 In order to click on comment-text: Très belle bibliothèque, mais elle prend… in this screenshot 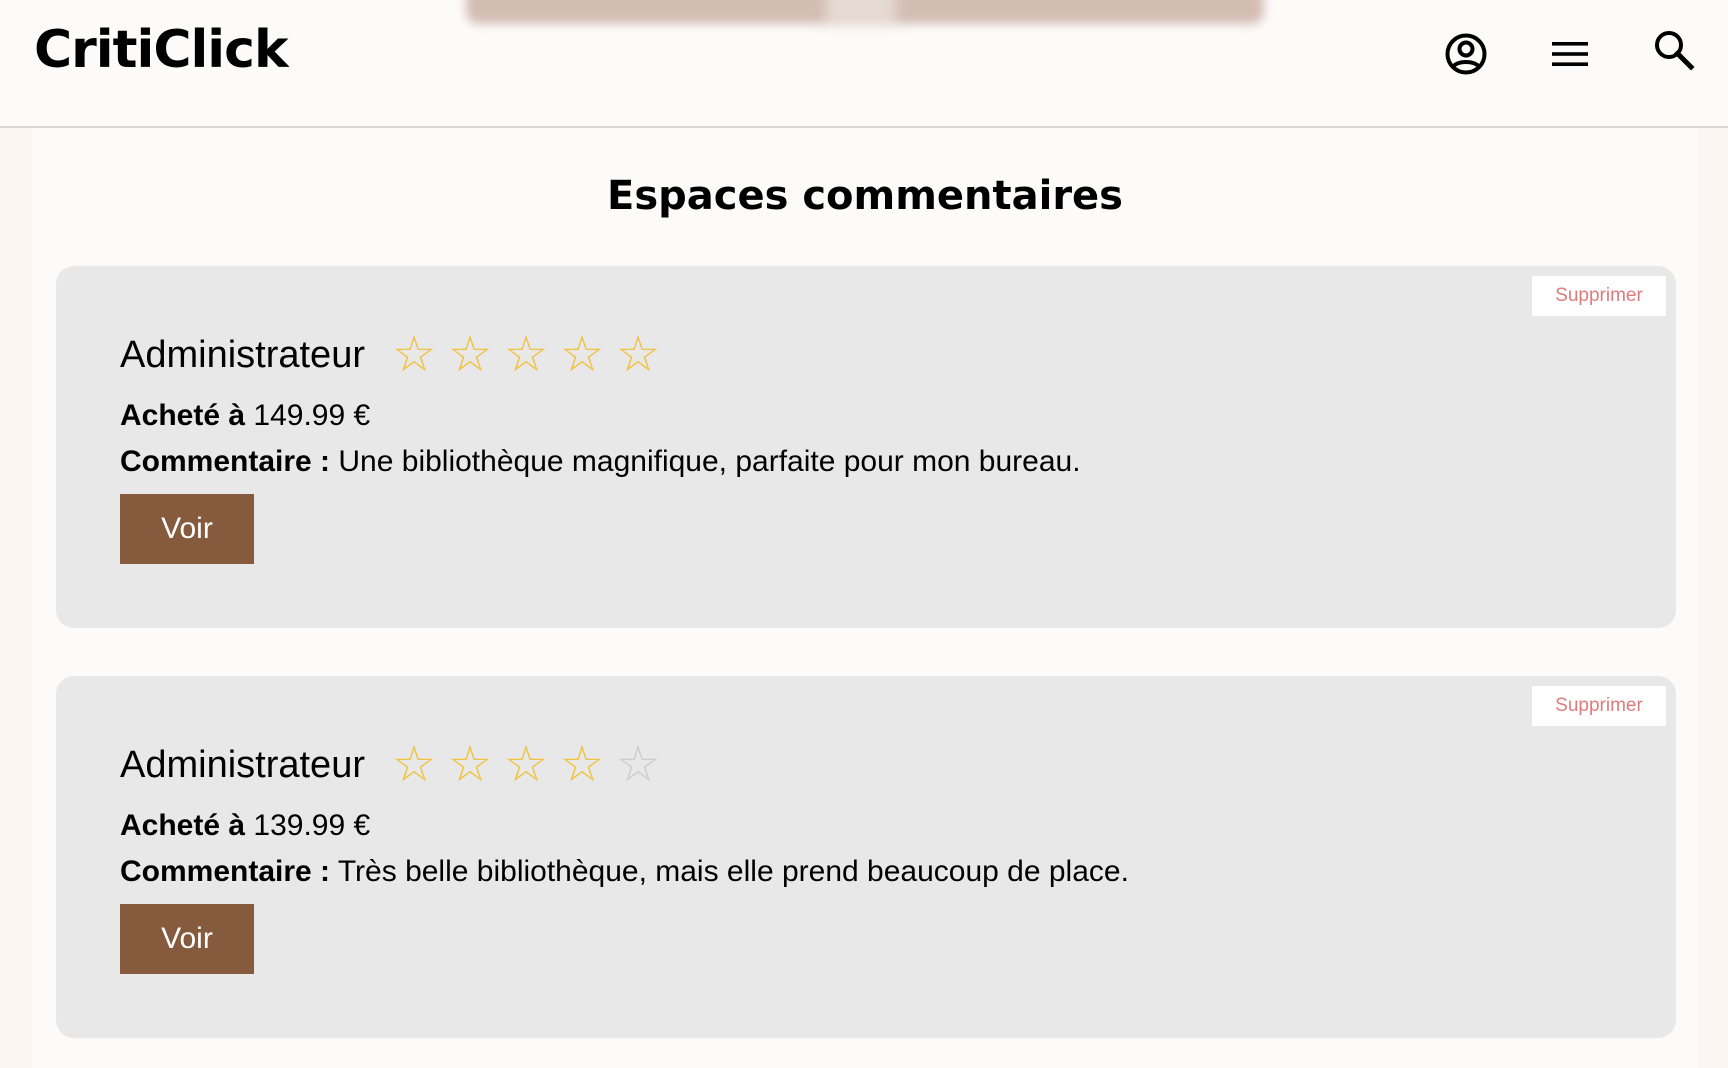, I will do `click(733, 871)`.